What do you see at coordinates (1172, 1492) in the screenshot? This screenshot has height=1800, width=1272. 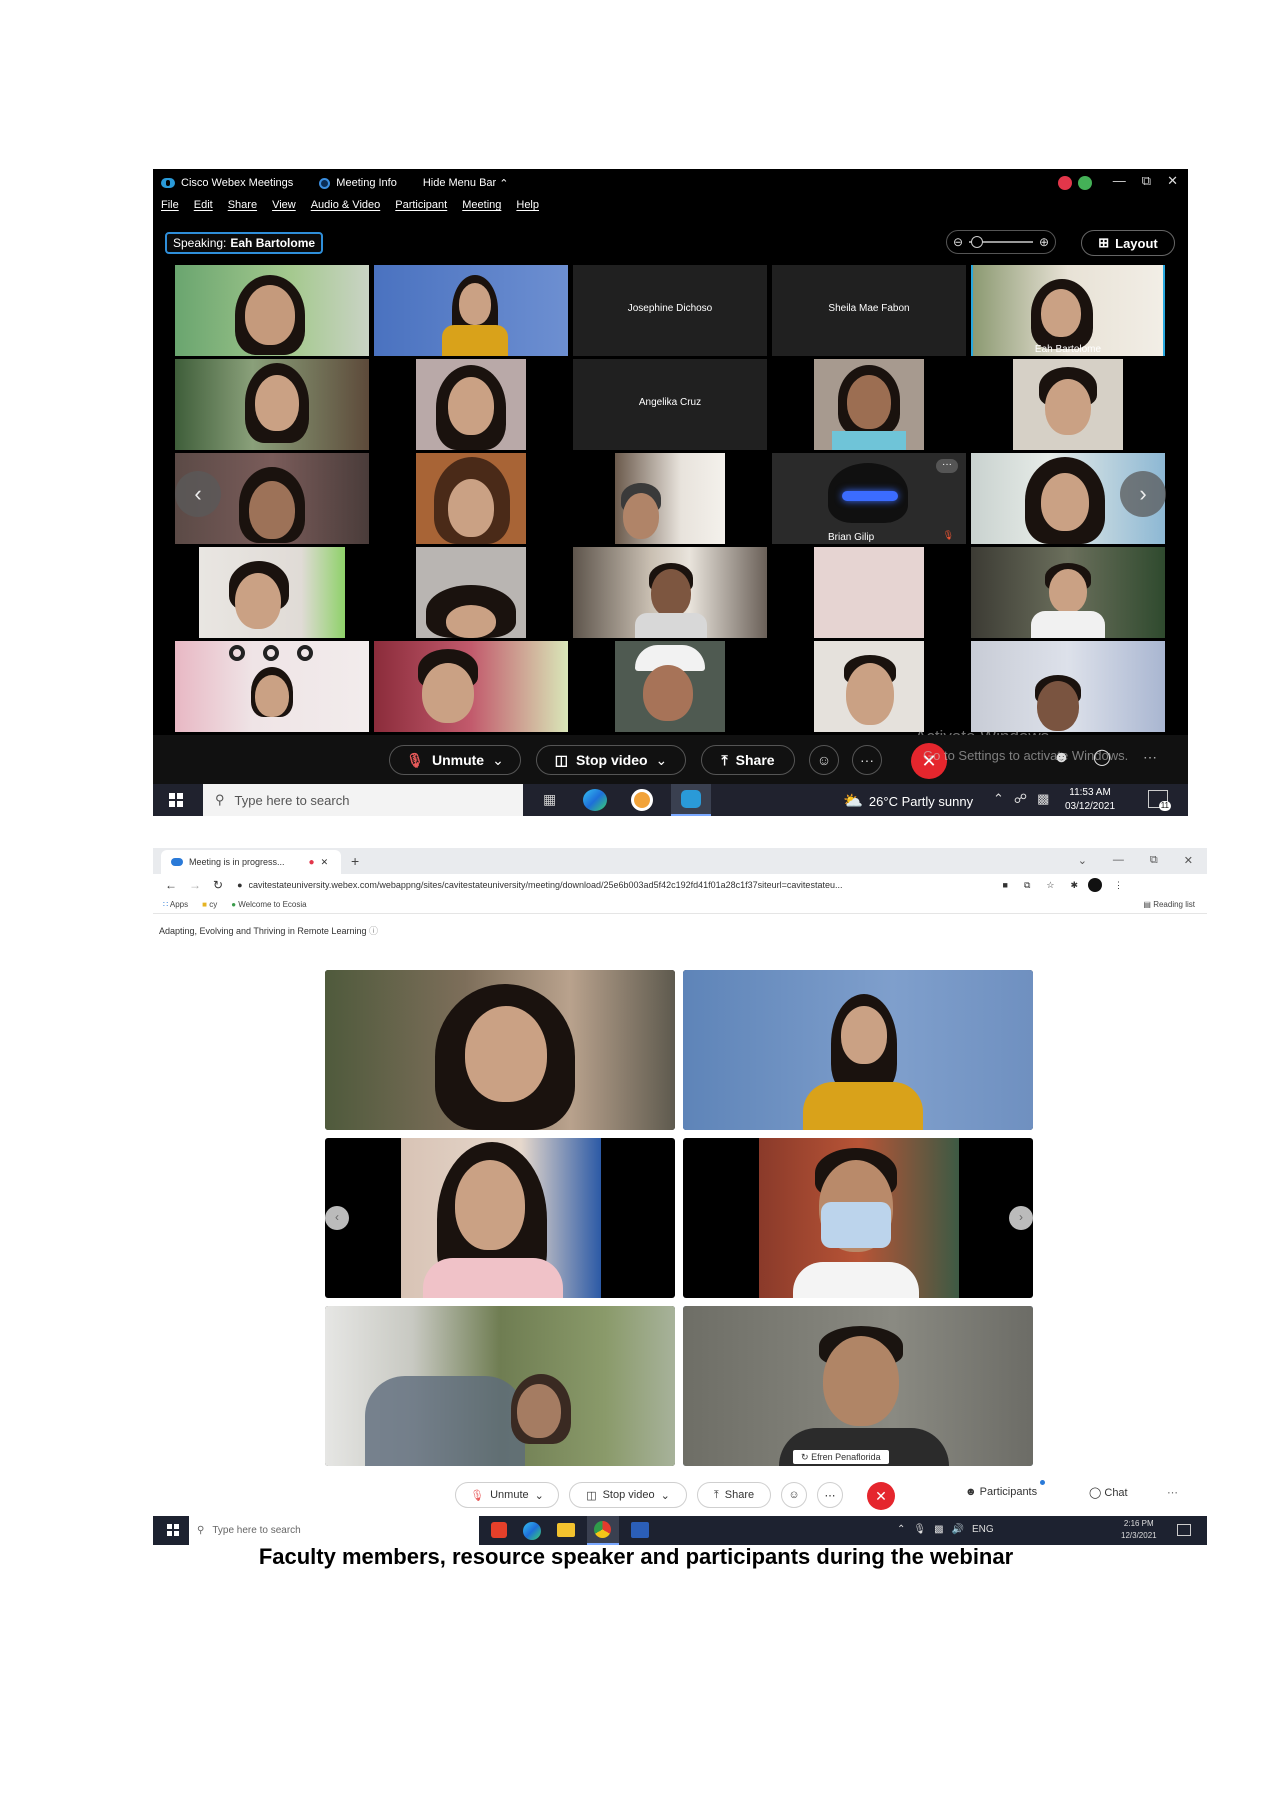 I see `more-icon: ⋯` at bounding box center [1172, 1492].